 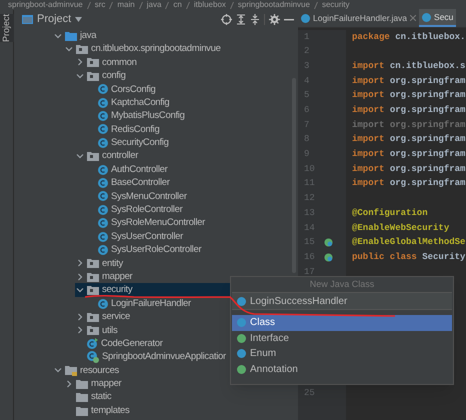 What do you see at coordinates (210, 5) in the screenshot?
I see `breadcrumb-item: itbluebox` at bounding box center [210, 5].